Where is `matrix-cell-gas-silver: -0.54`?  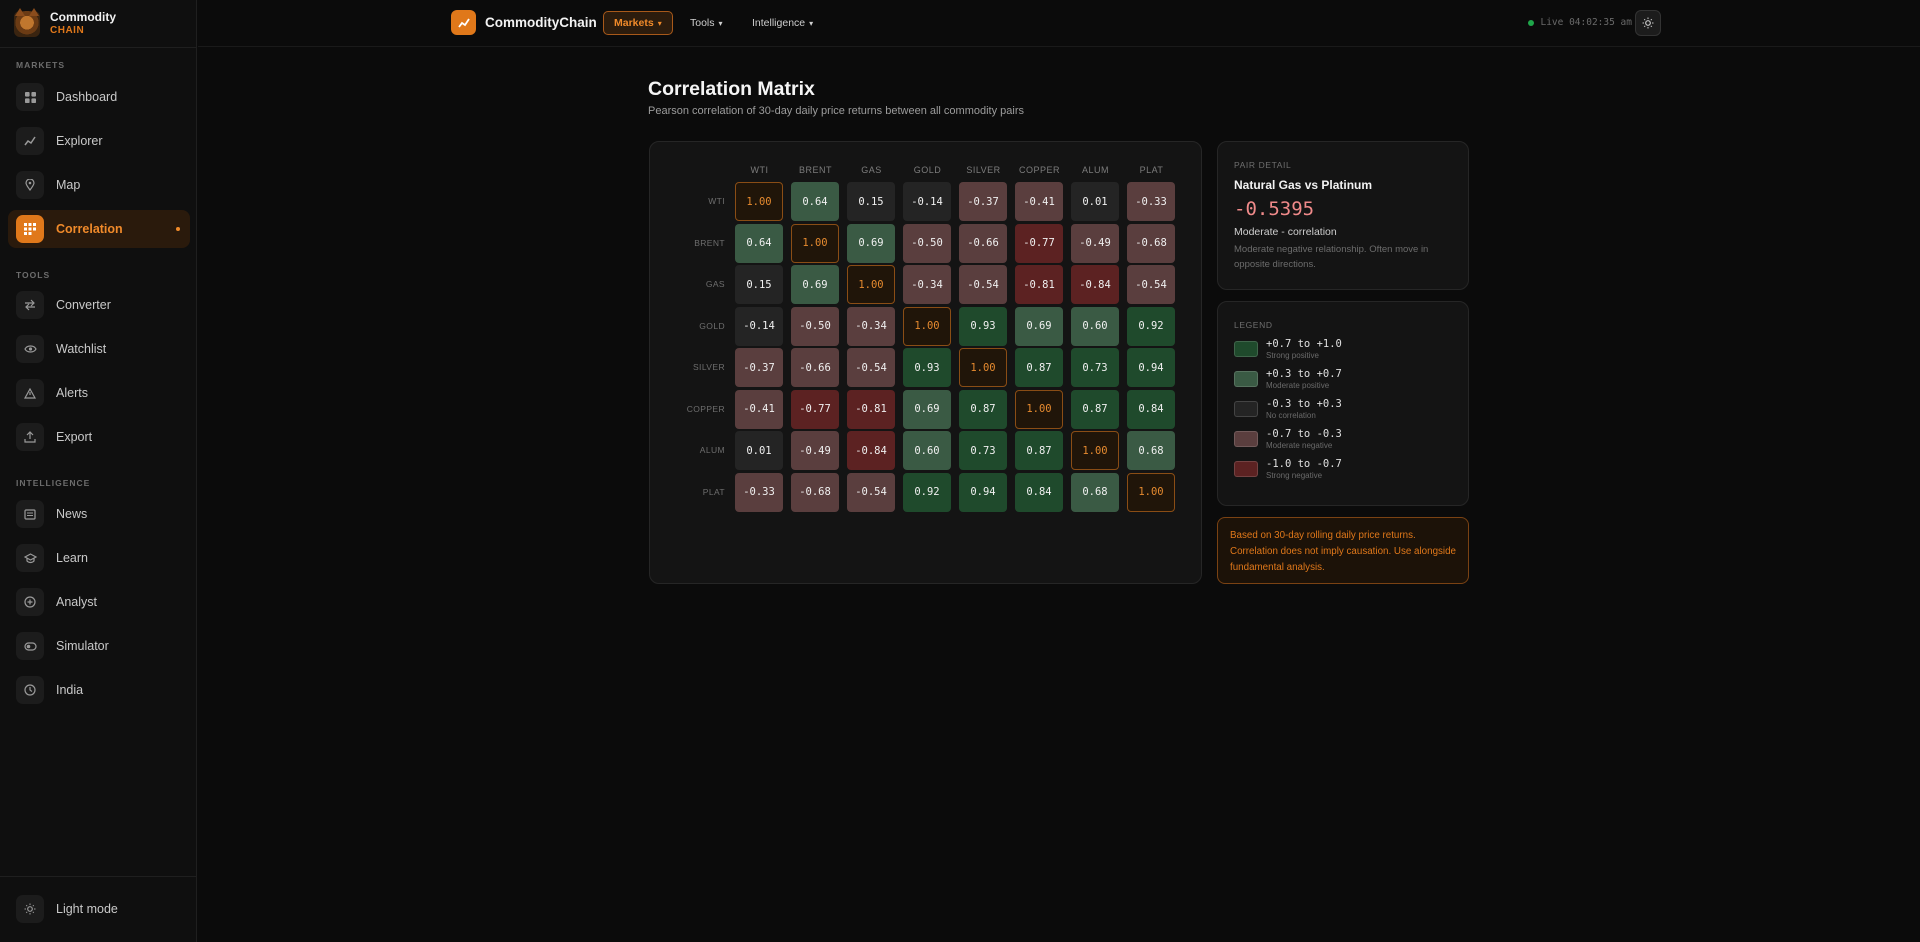
matrix-cell-gas-silver: -0.54 is located at coordinates (983, 284).